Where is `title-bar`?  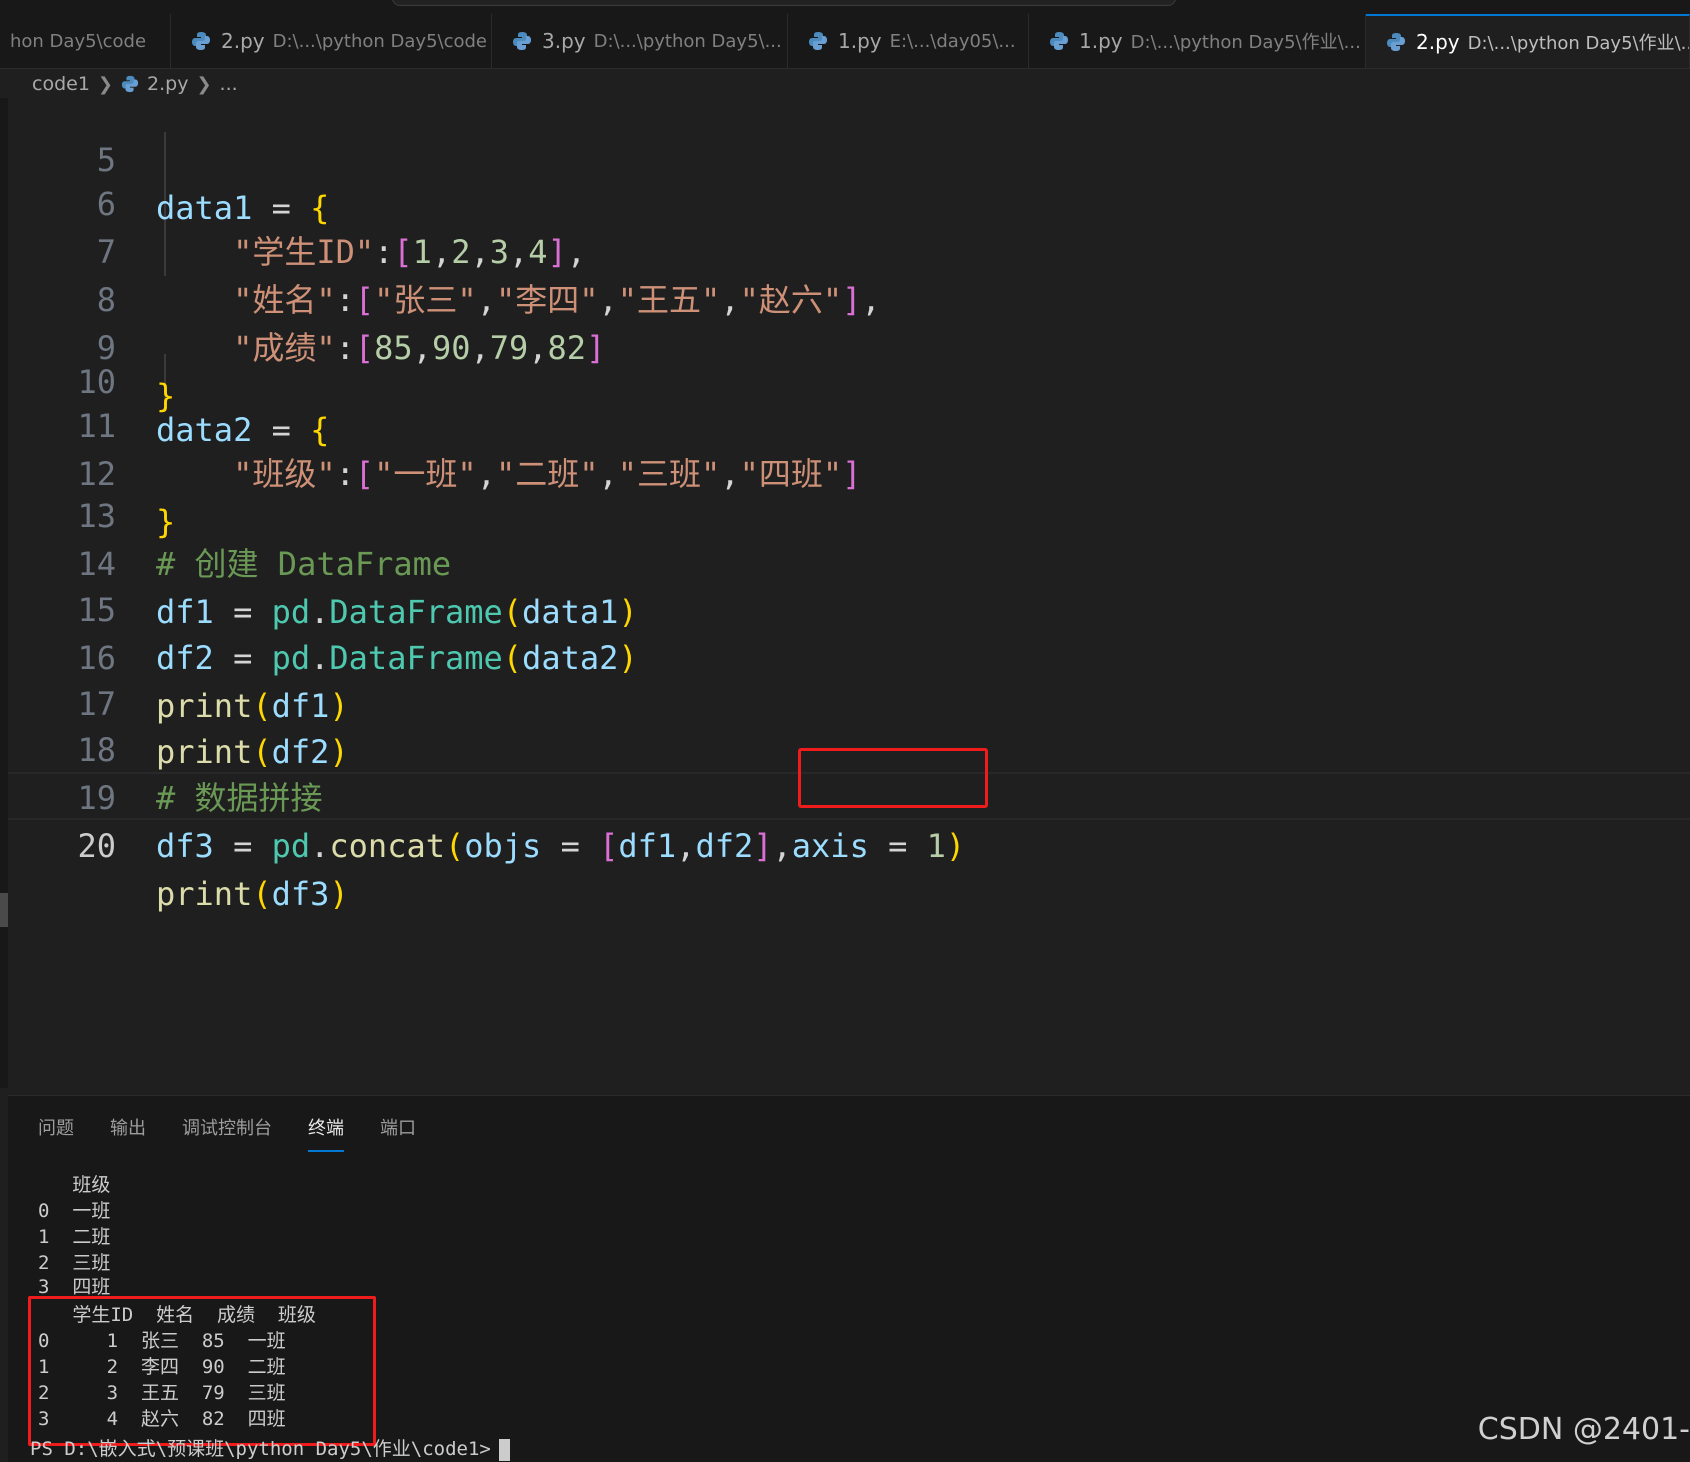 title-bar is located at coordinates (845, 7).